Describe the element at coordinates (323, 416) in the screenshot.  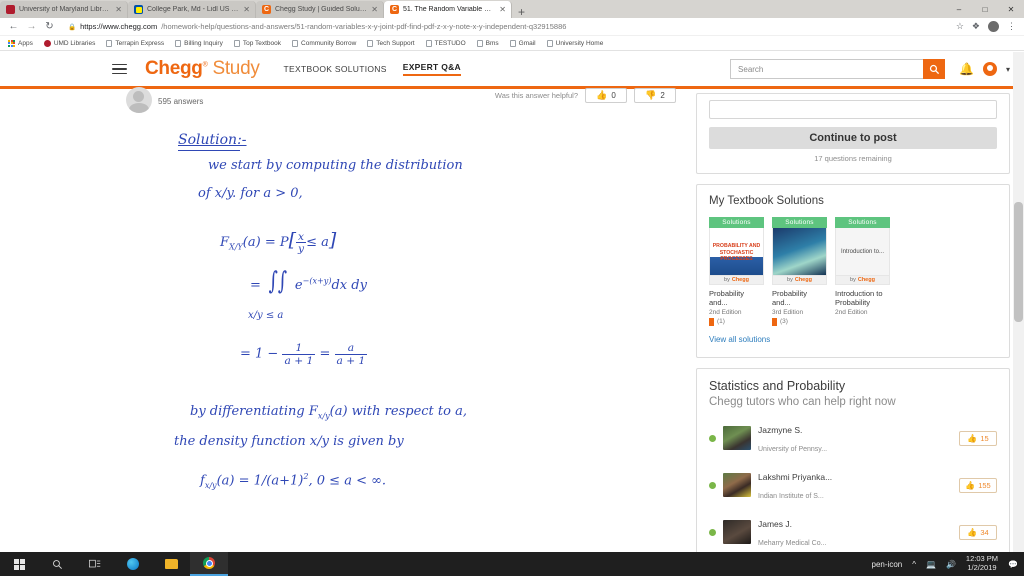
I see `line3-subscript: x/y` at that location.